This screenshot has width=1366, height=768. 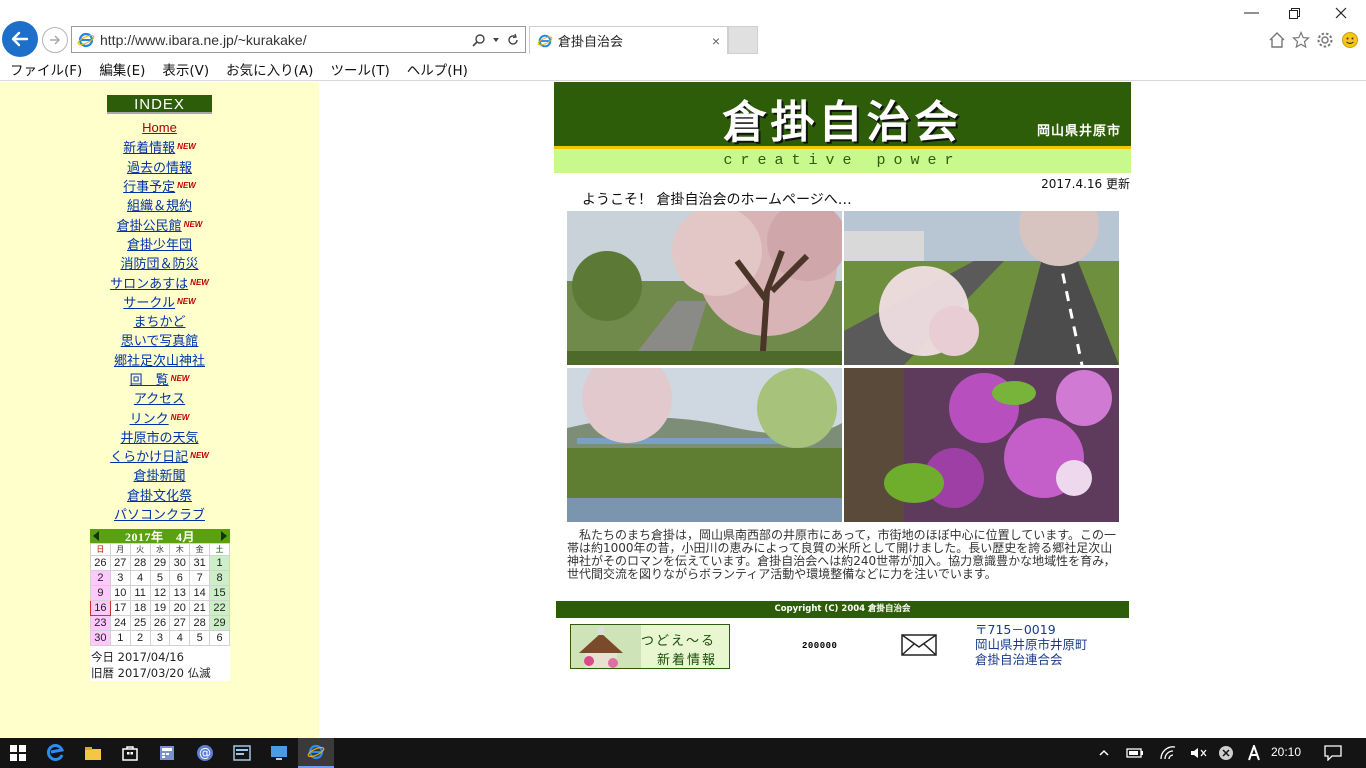 I want to click on mail-icon, so click(x=919, y=645).